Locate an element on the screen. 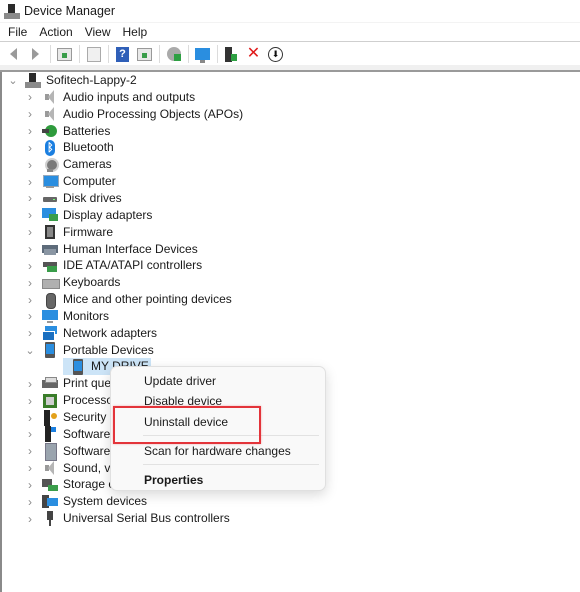  tree-category: › Mice and other pointing devices is located at coordinates (128, 300).